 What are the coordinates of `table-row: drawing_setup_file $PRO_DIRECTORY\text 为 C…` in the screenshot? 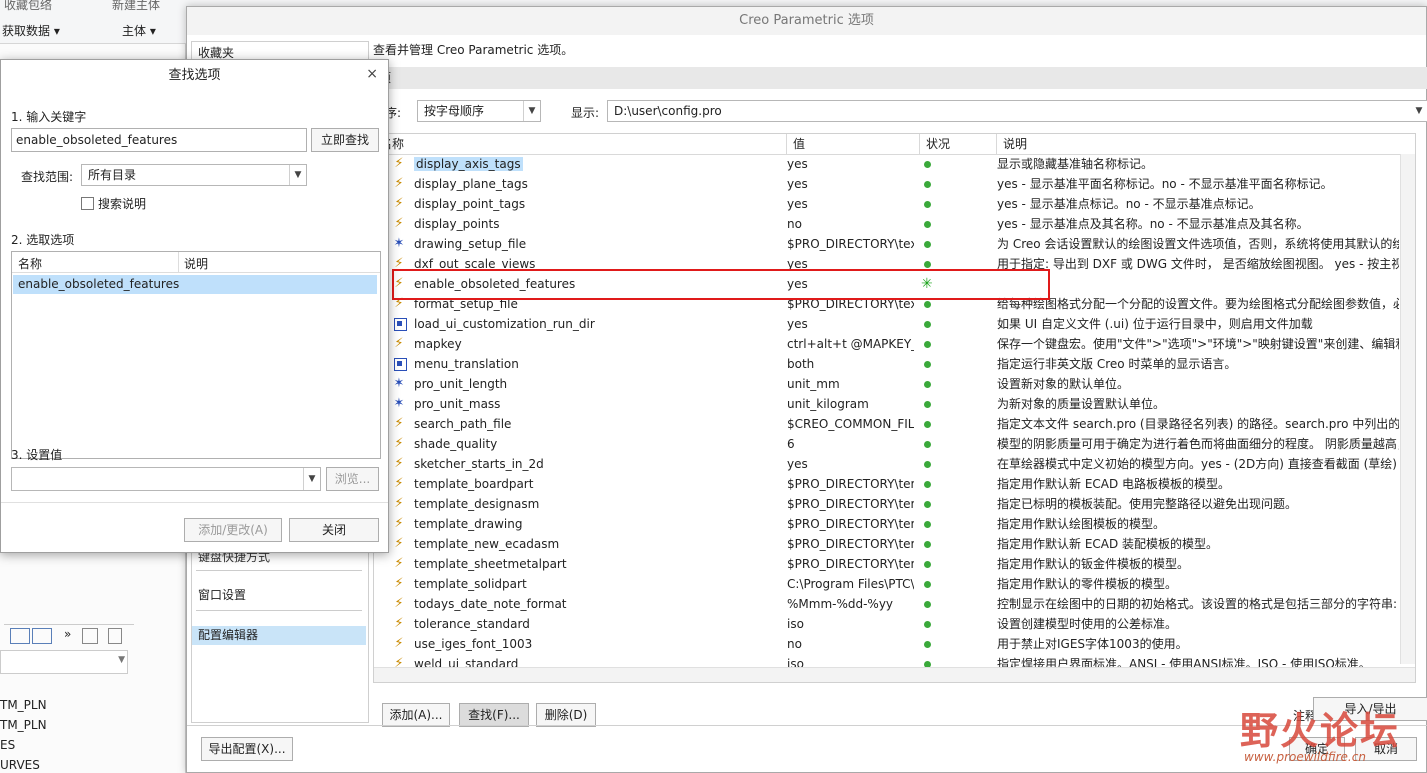 It's located at (886, 244).